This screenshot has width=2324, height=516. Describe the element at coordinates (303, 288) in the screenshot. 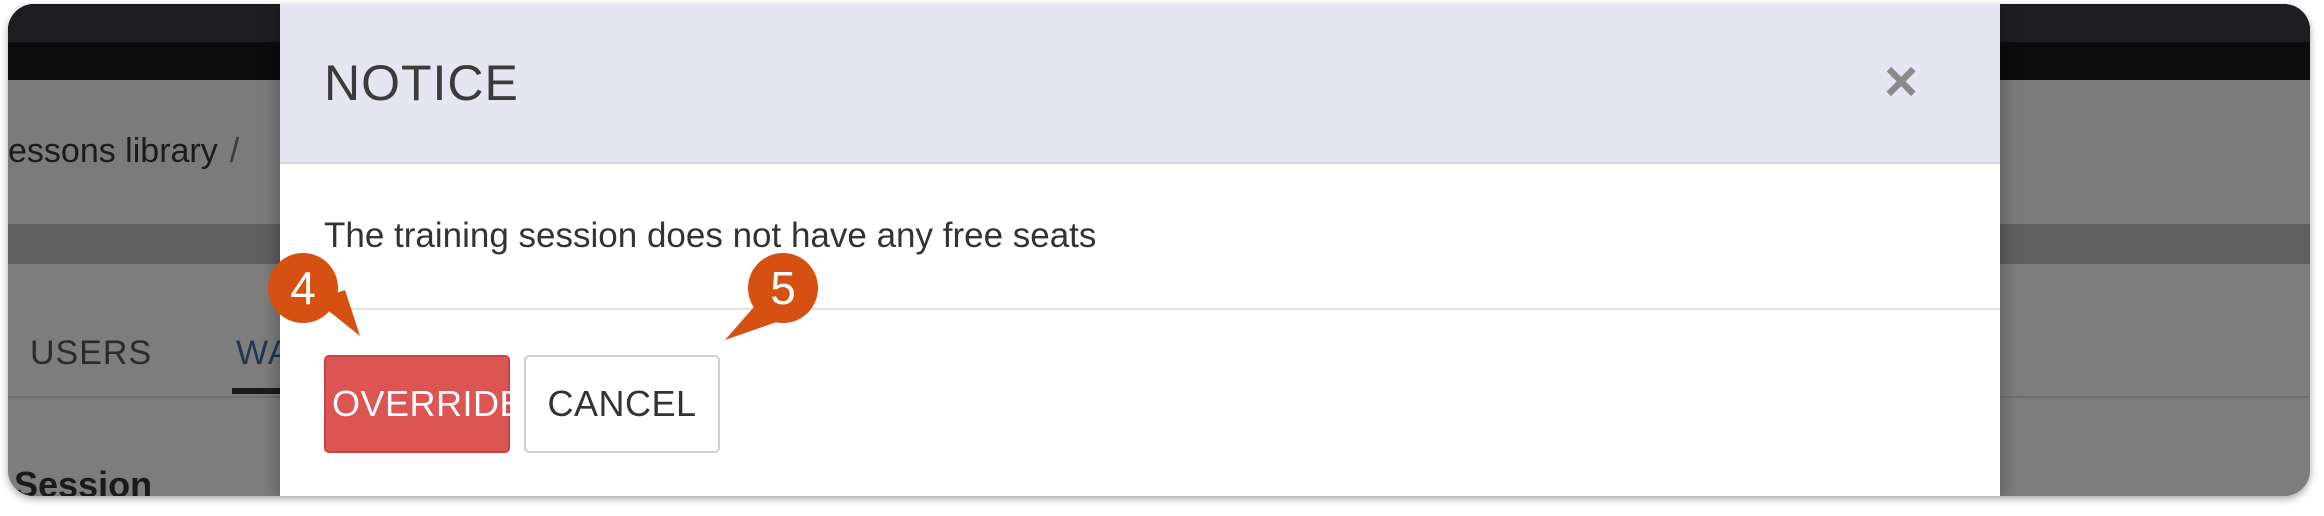

I see `step-callout-4: 4` at that location.